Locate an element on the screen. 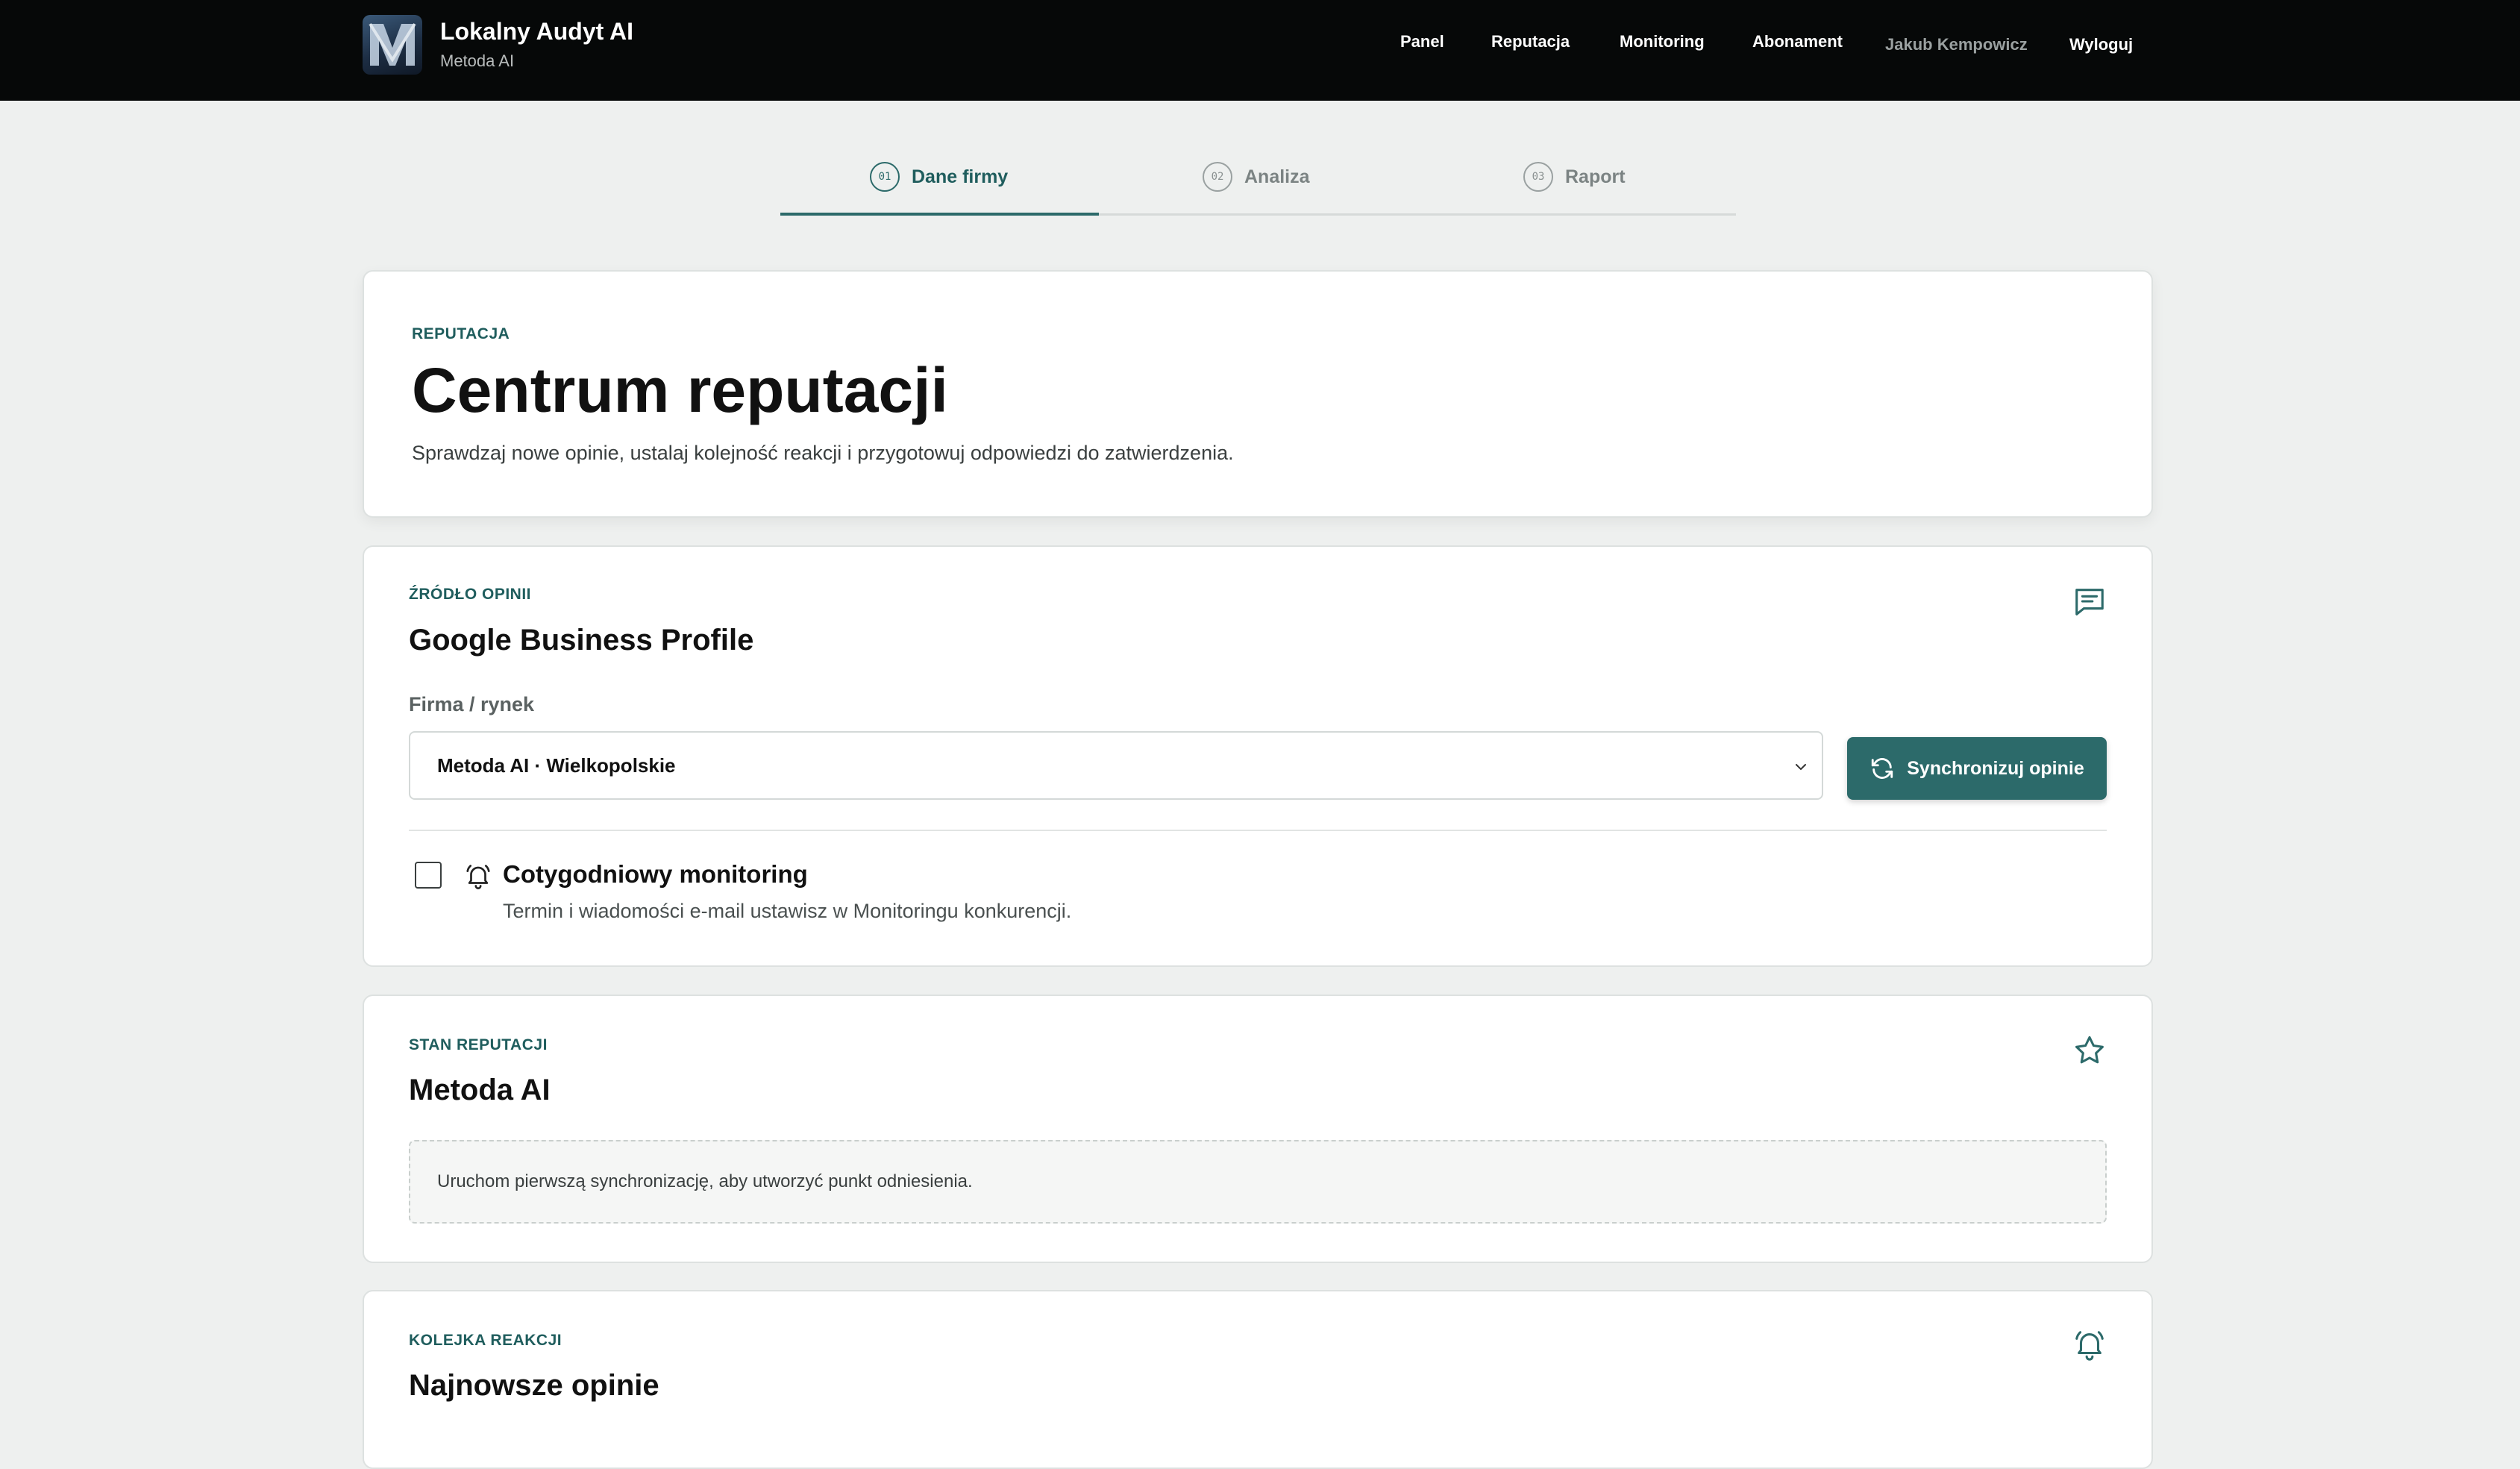  step-number: 02 is located at coordinates (1217, 177).